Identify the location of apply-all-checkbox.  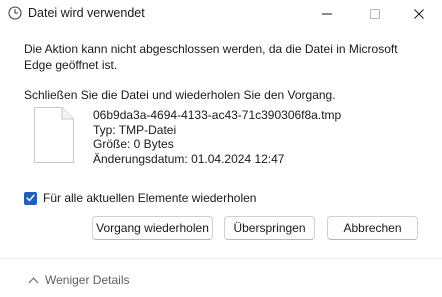
(30, 198).